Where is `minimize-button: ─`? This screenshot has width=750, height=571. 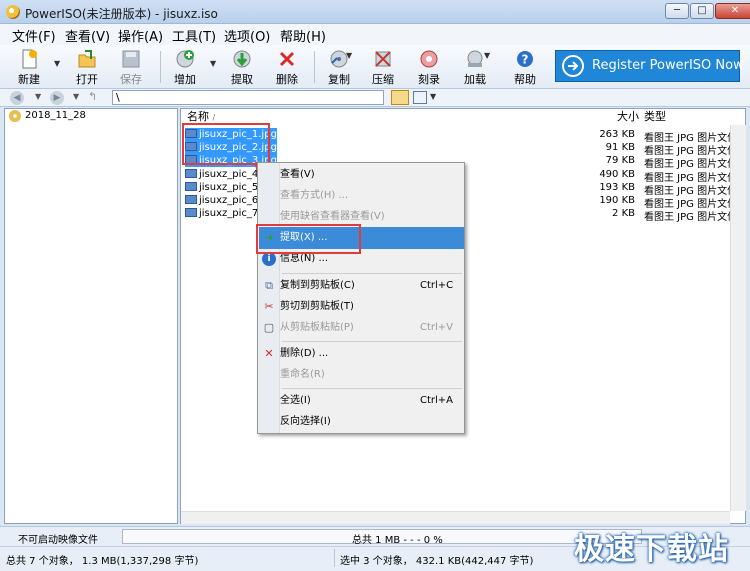
minimize-button: ─ is located at coordinates (677, 11).